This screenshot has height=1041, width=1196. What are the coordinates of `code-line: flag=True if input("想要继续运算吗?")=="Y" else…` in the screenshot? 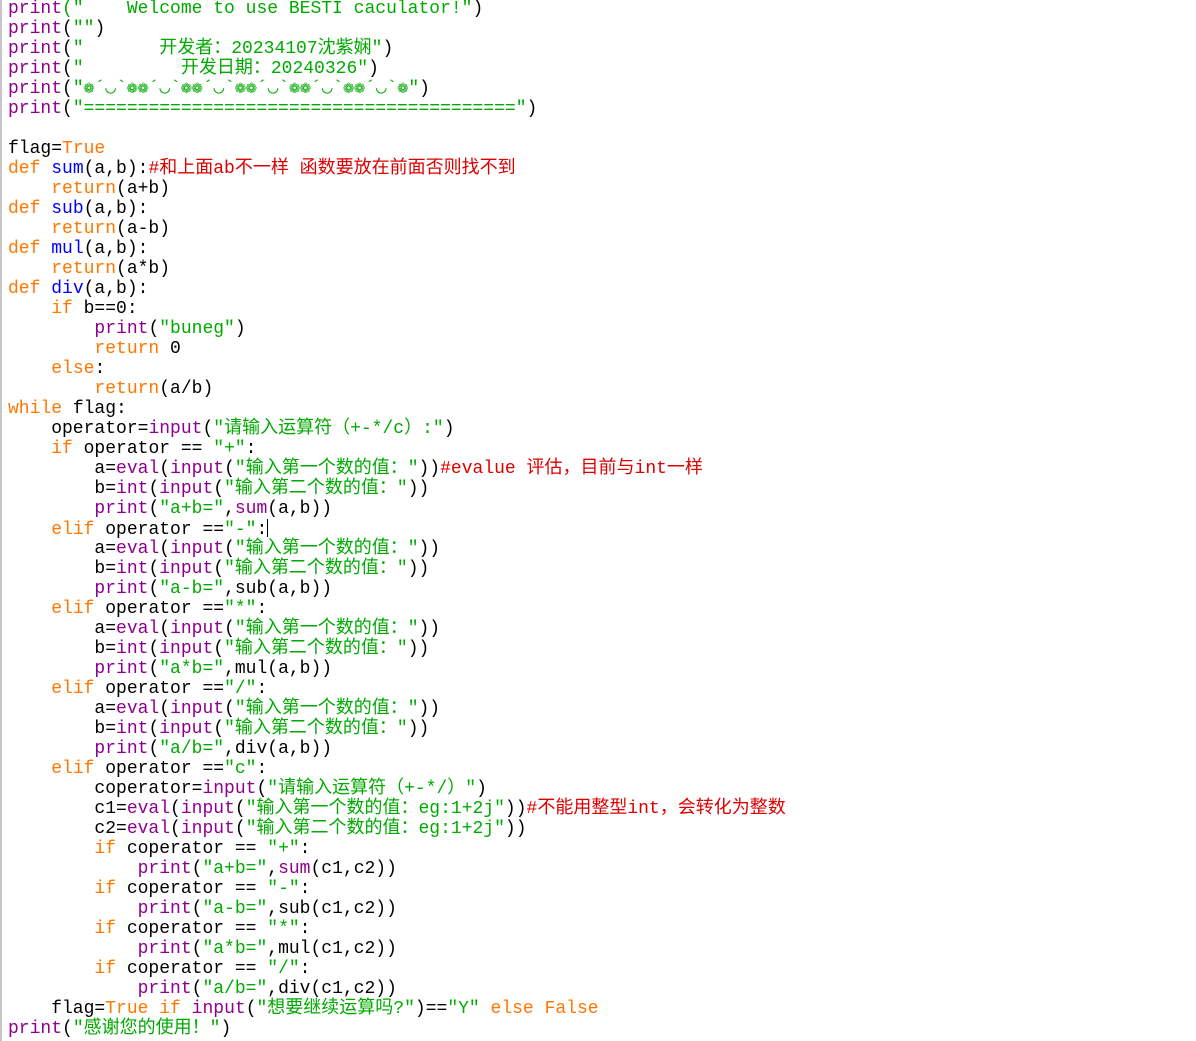 It's located at (397, 1009).